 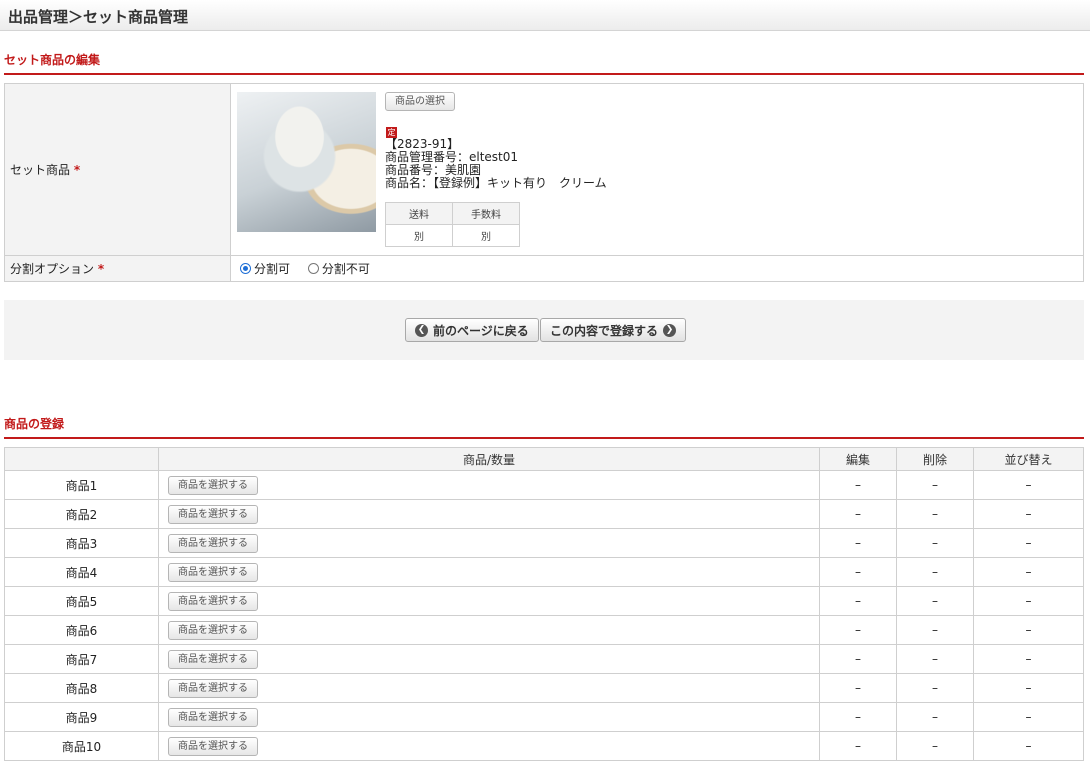 What do you see at coordinates (486, 235) in the screenshot?
I see `handling-fee-value: 別` at bounding box center [486, 235].